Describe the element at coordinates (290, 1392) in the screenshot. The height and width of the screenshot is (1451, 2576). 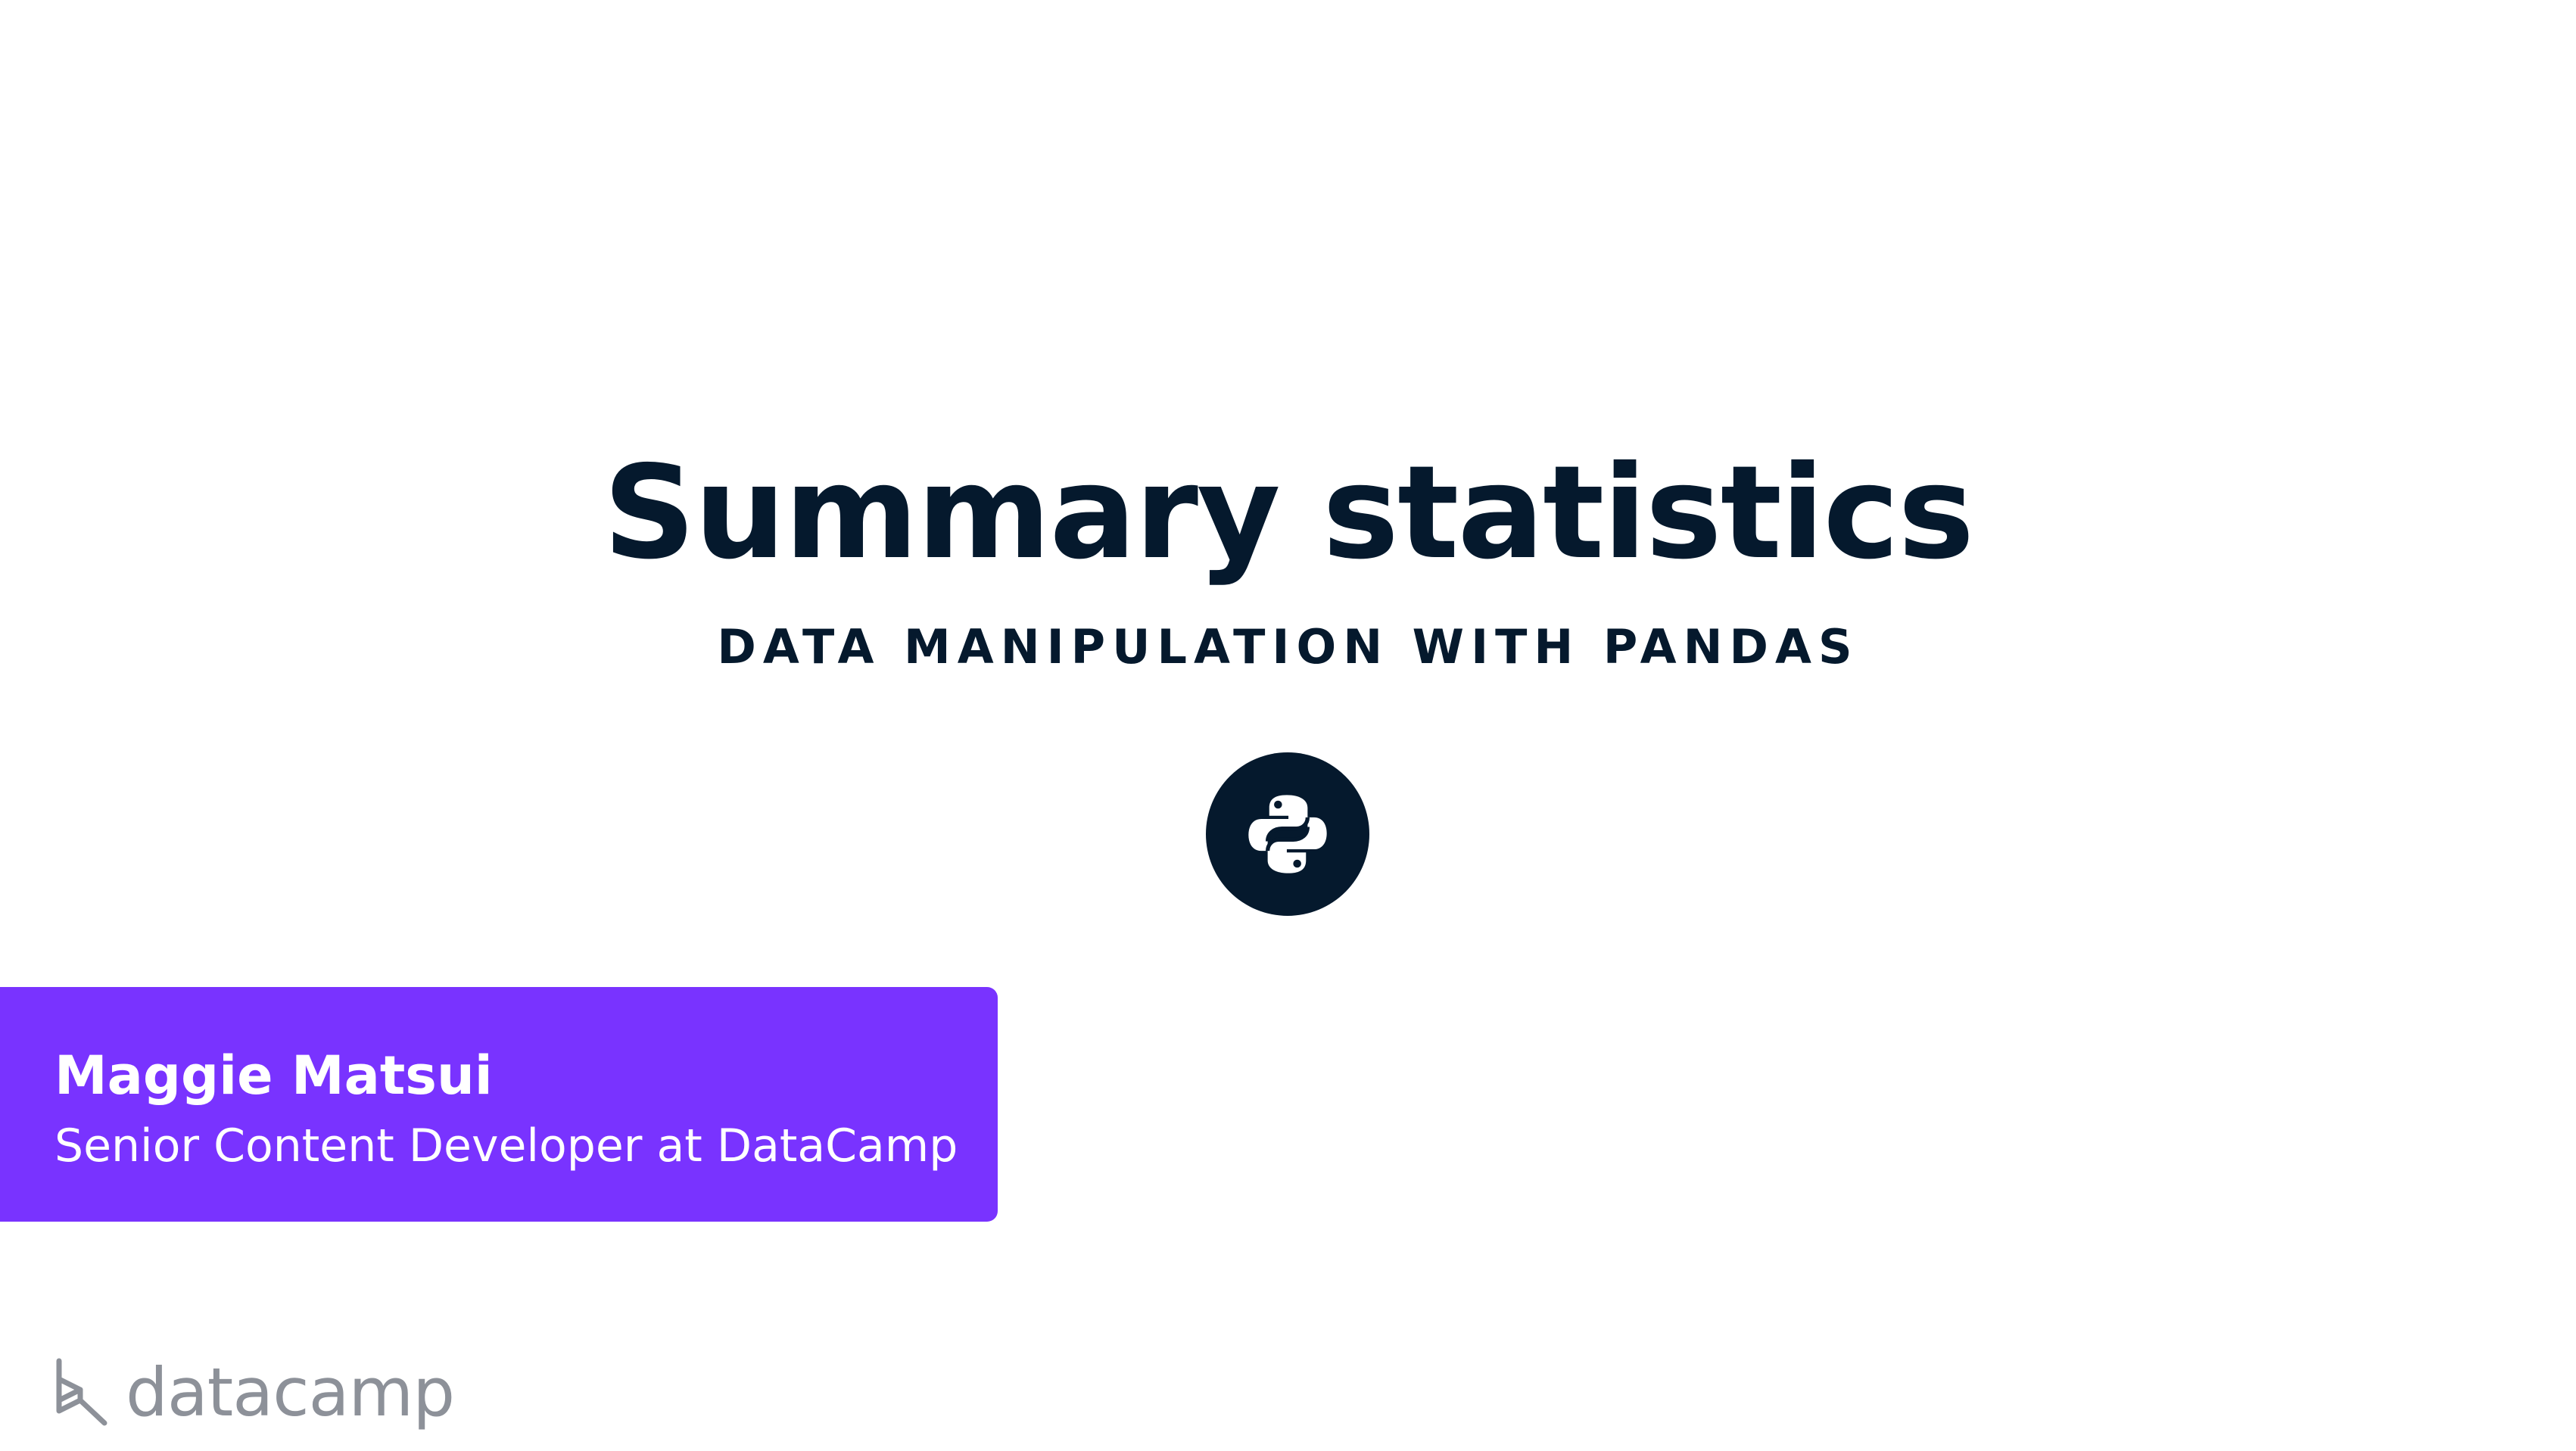
I see `brand-name: datacamp` at that location.